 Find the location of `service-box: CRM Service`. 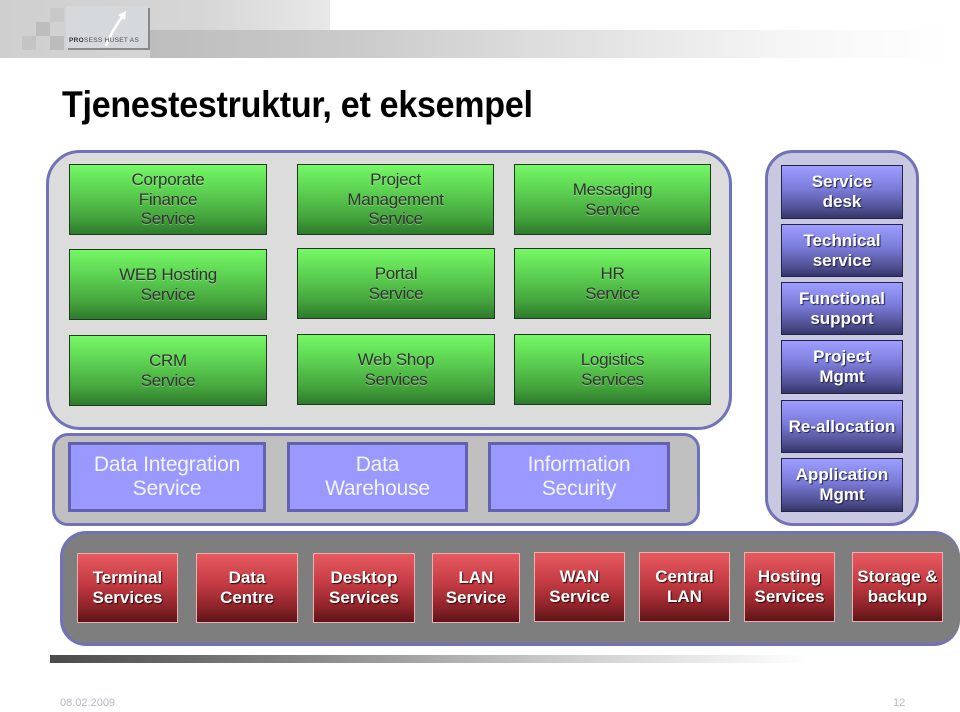

service-box: CRM Service is located at coordinates (168, 370).